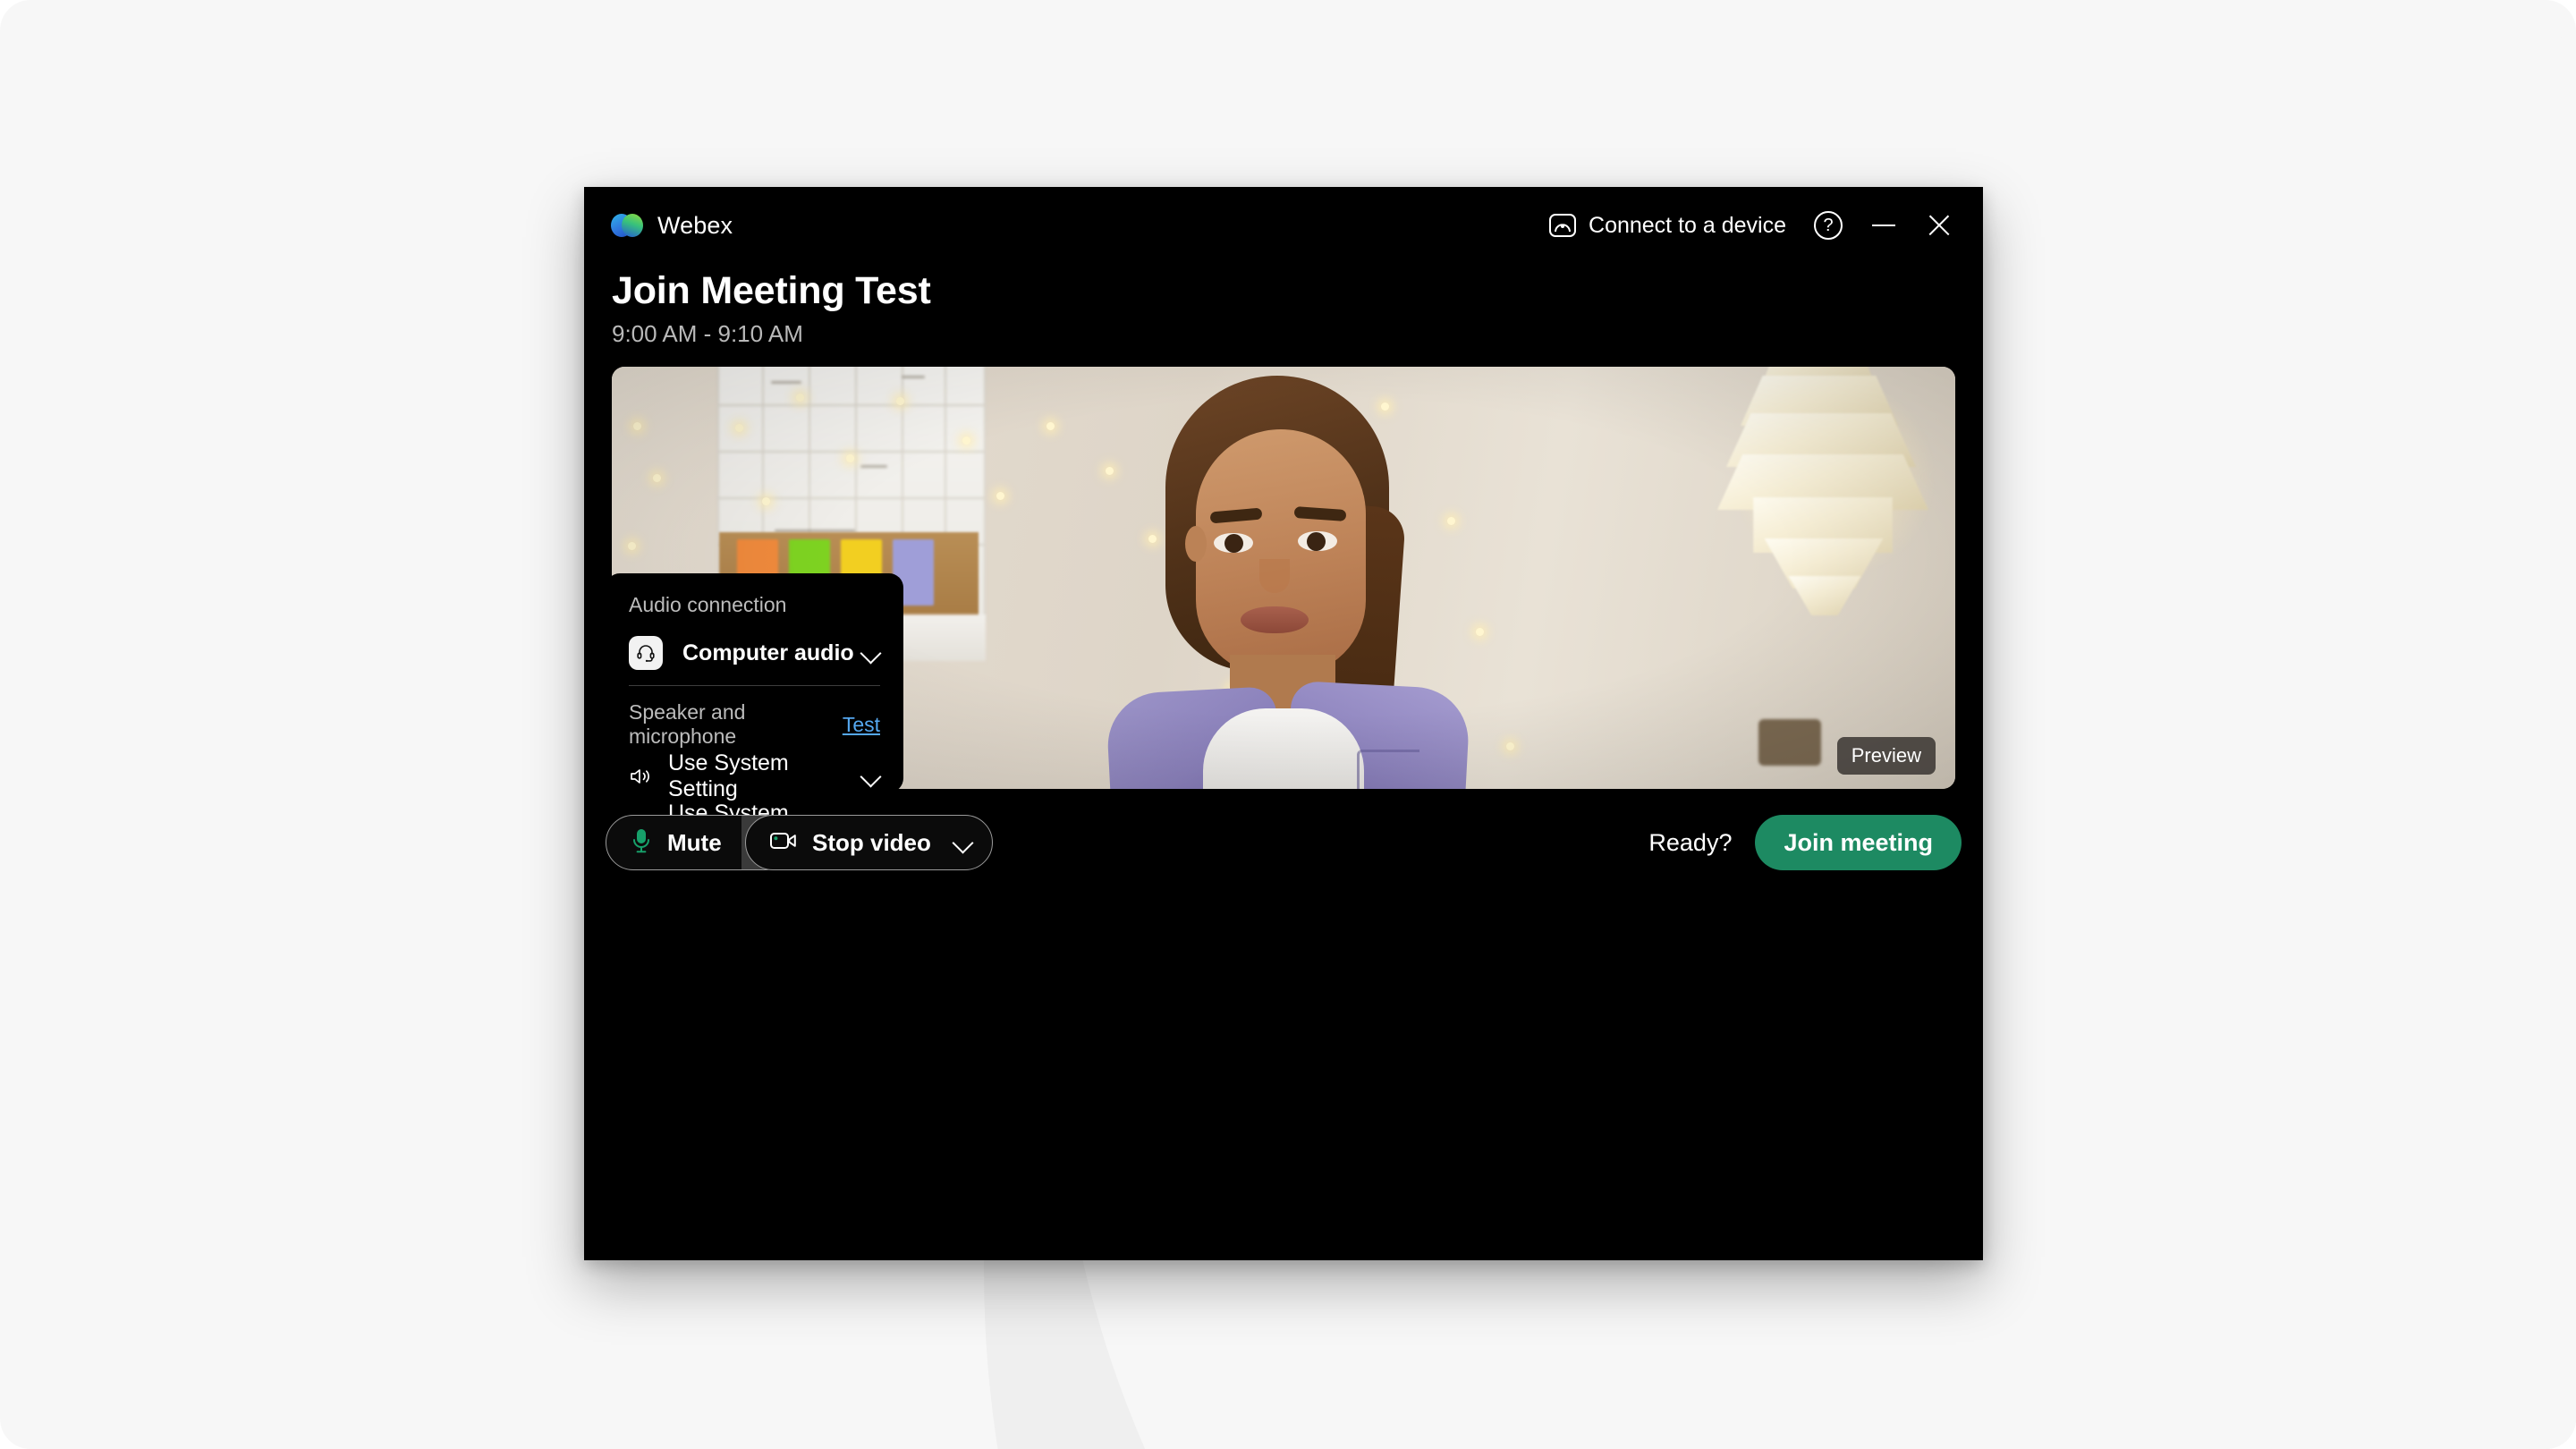 Image resolution: width=2576 pixels, height=1449 pixels. I want to click on microphone-icon, so click(641, 843).